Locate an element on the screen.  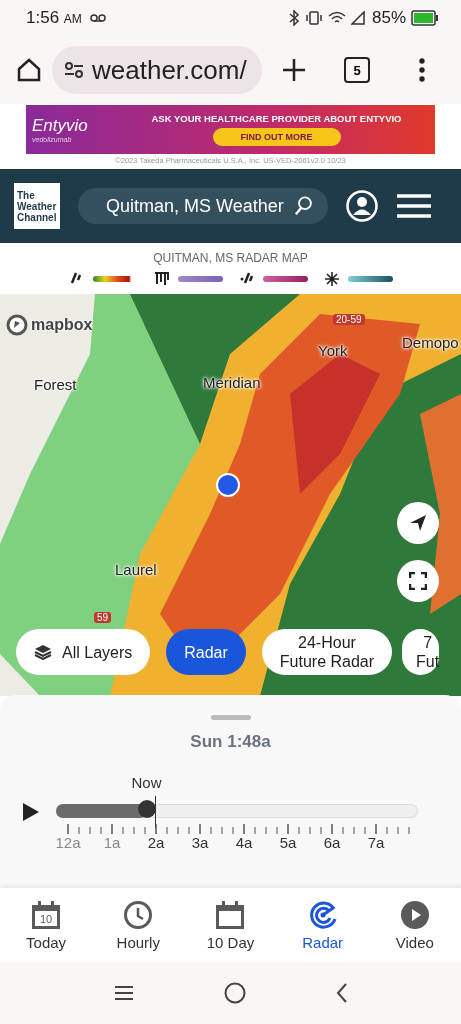
hour-label: 4a is located at coordinates (244, 842).